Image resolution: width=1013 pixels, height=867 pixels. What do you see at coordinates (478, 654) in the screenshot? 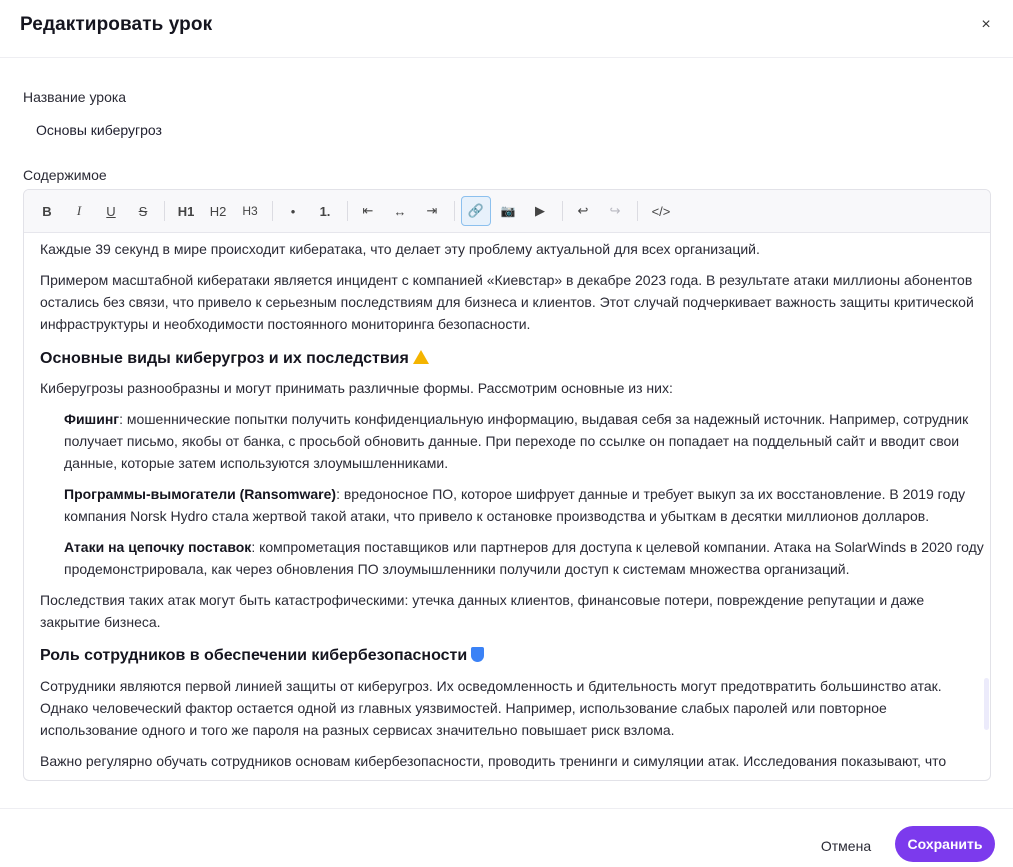
I see `shield-icon` at bounding box center [478, 654].